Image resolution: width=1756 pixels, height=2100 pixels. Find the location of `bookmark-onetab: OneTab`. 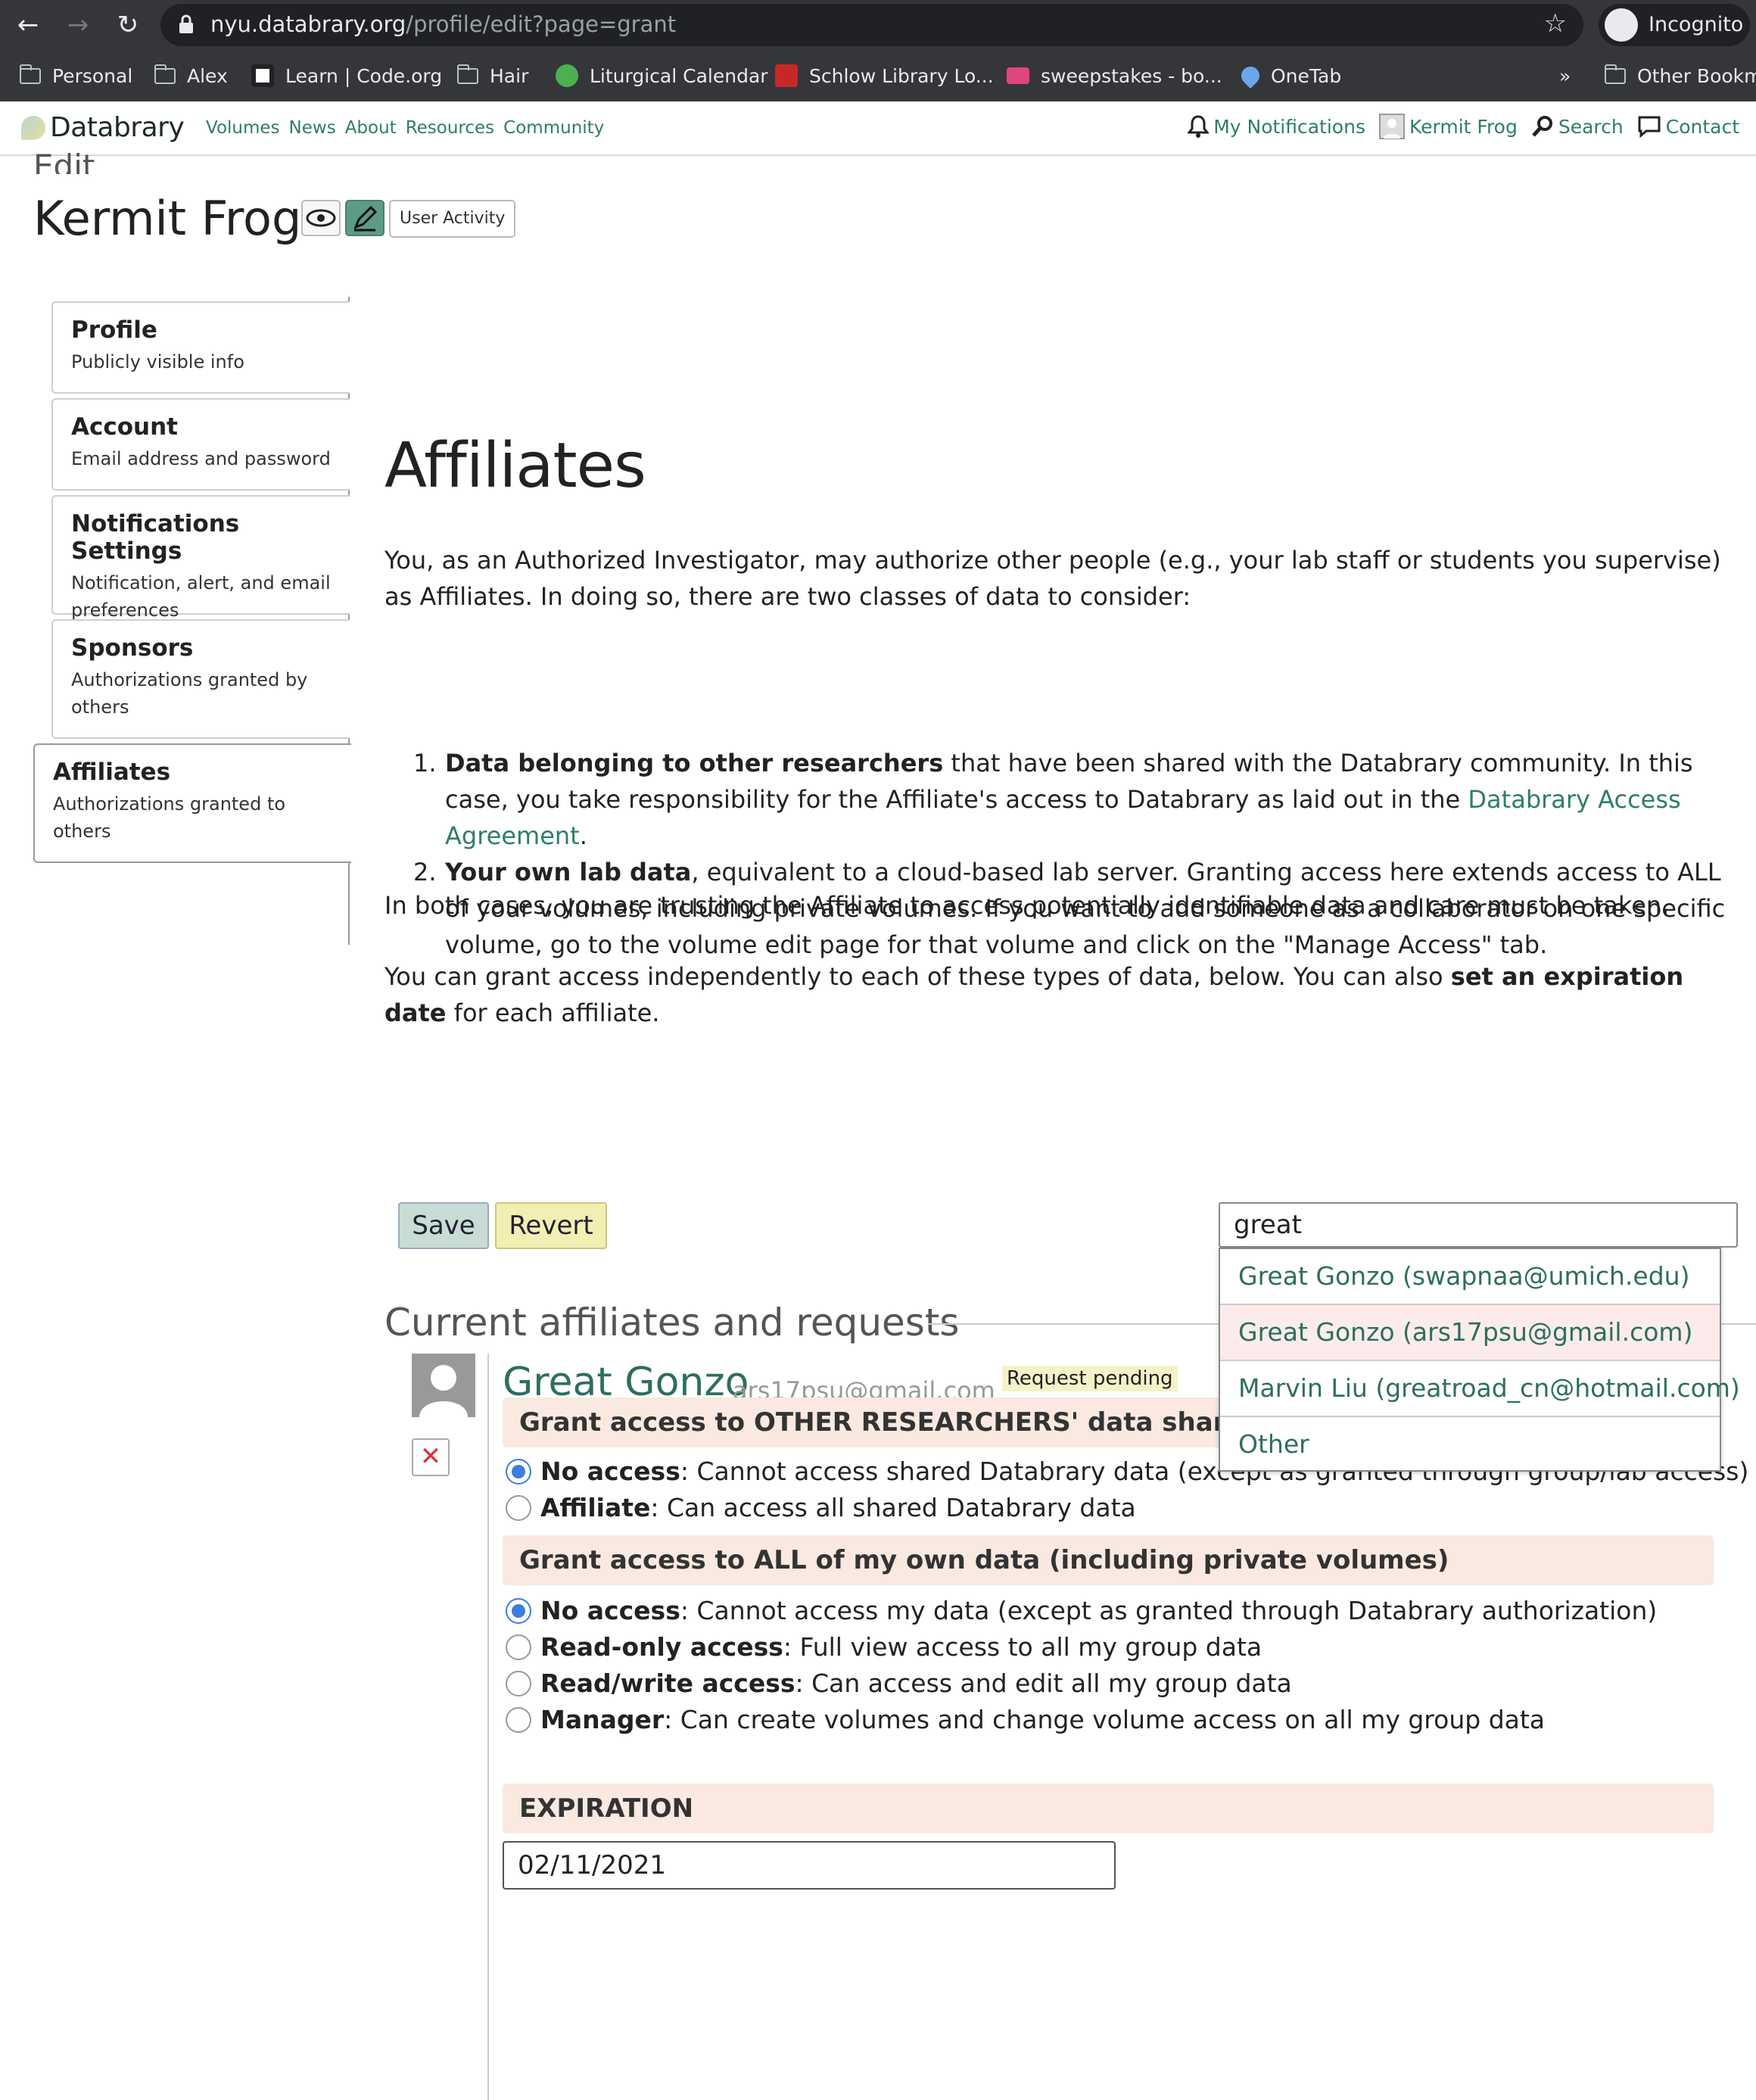

bookmark-onetab: OneTab is located at coordinates (1290, 76).